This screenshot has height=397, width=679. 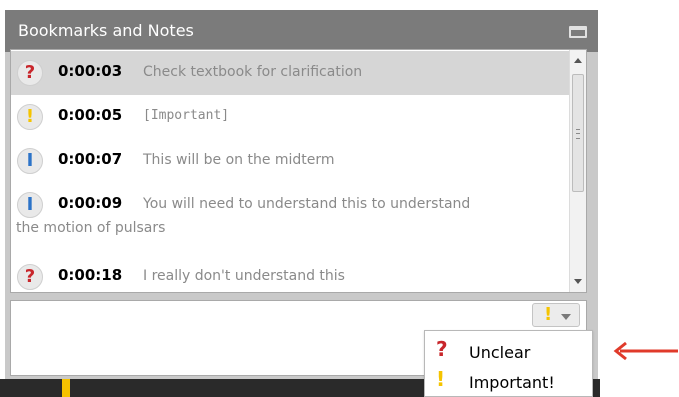 What do you see at coordinates (90, 203) in the screenshot?
I see `bookmark-time: 0:00:09` at bounding box center [90, 203].